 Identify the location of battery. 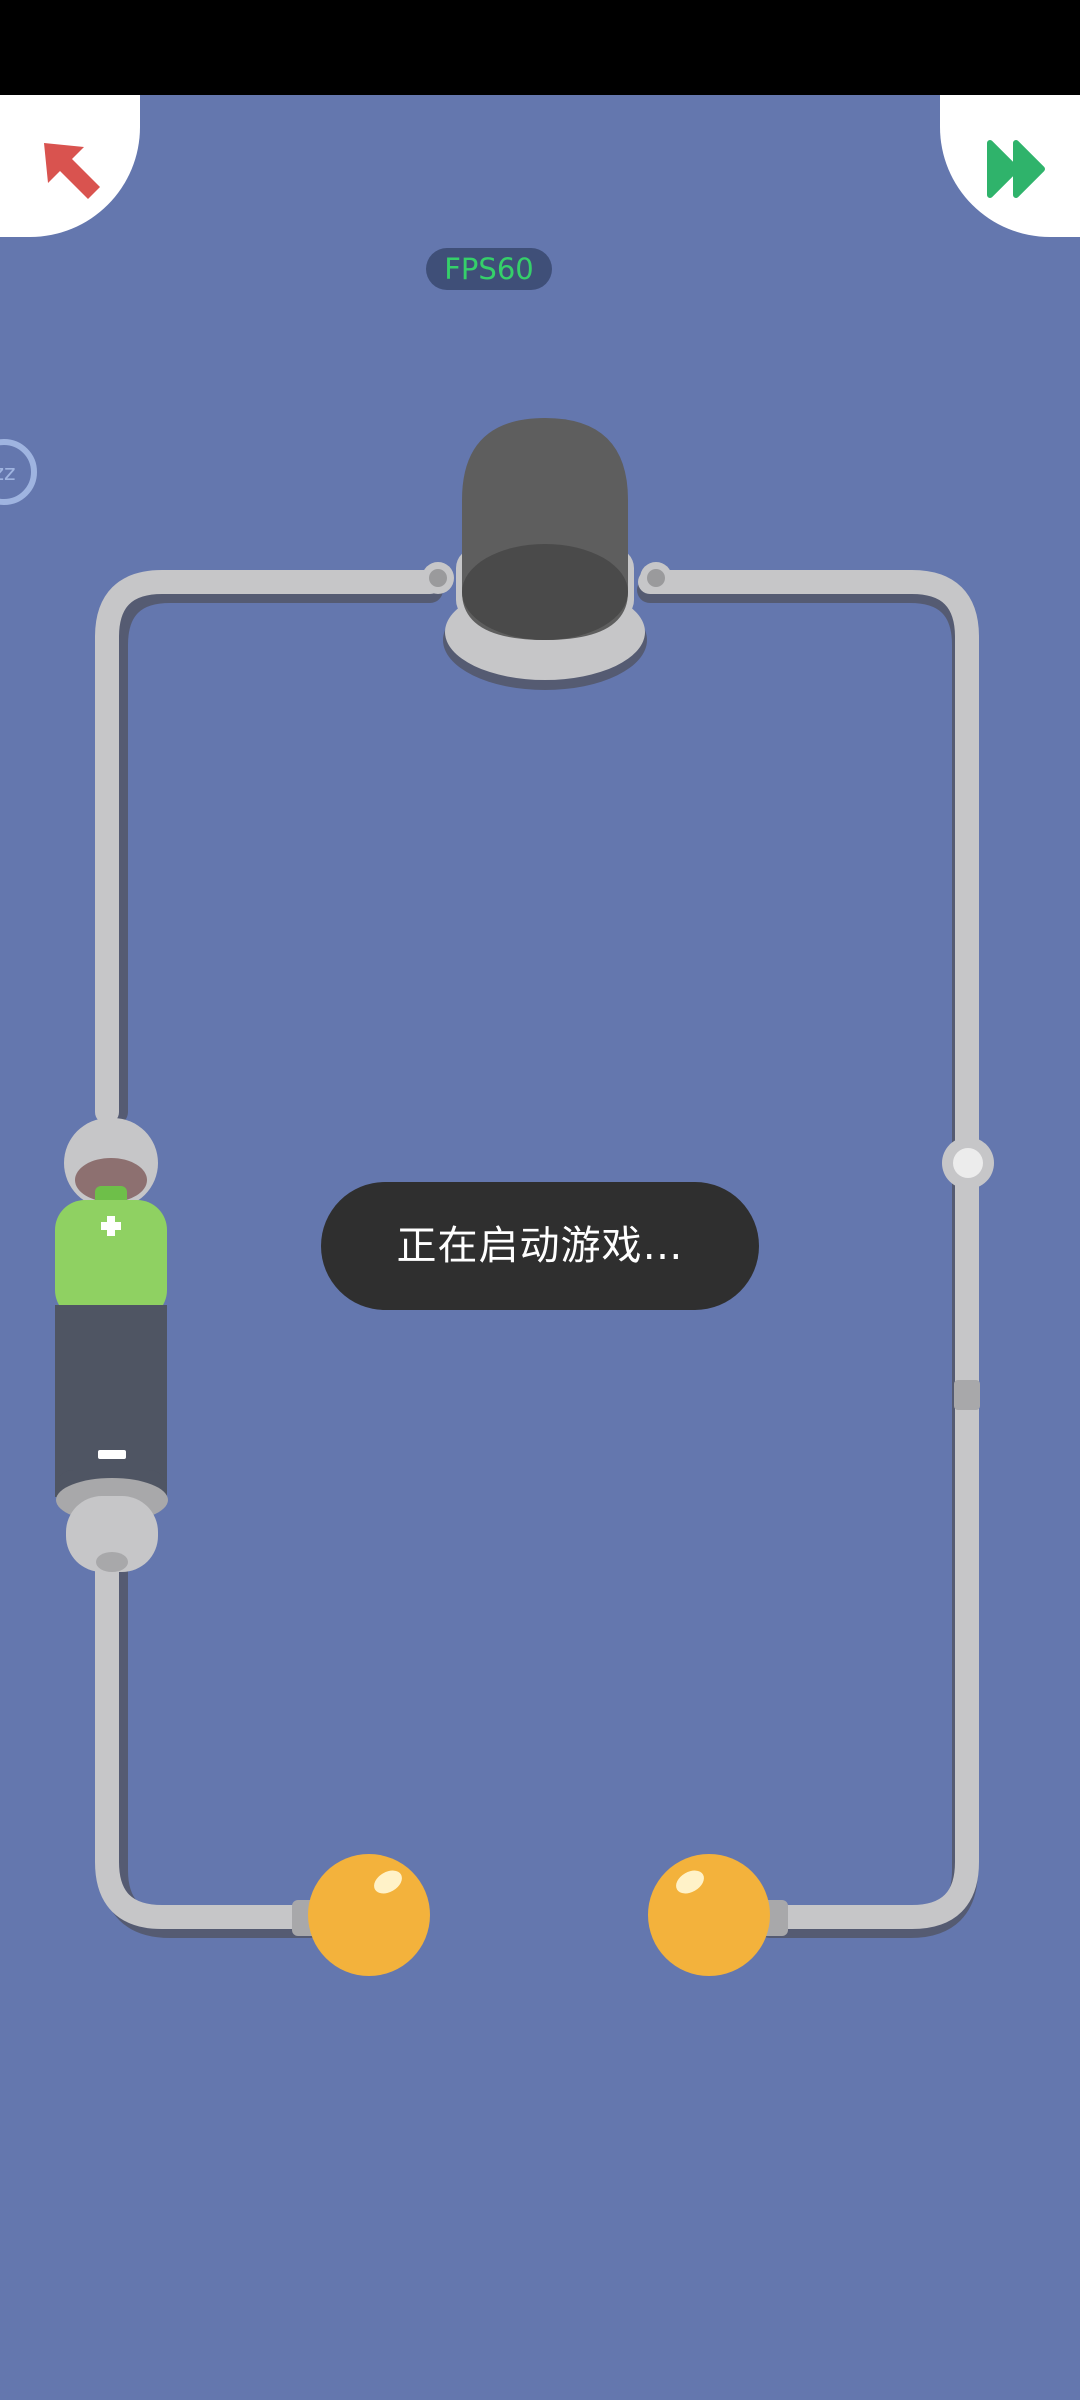
(111, 1345).